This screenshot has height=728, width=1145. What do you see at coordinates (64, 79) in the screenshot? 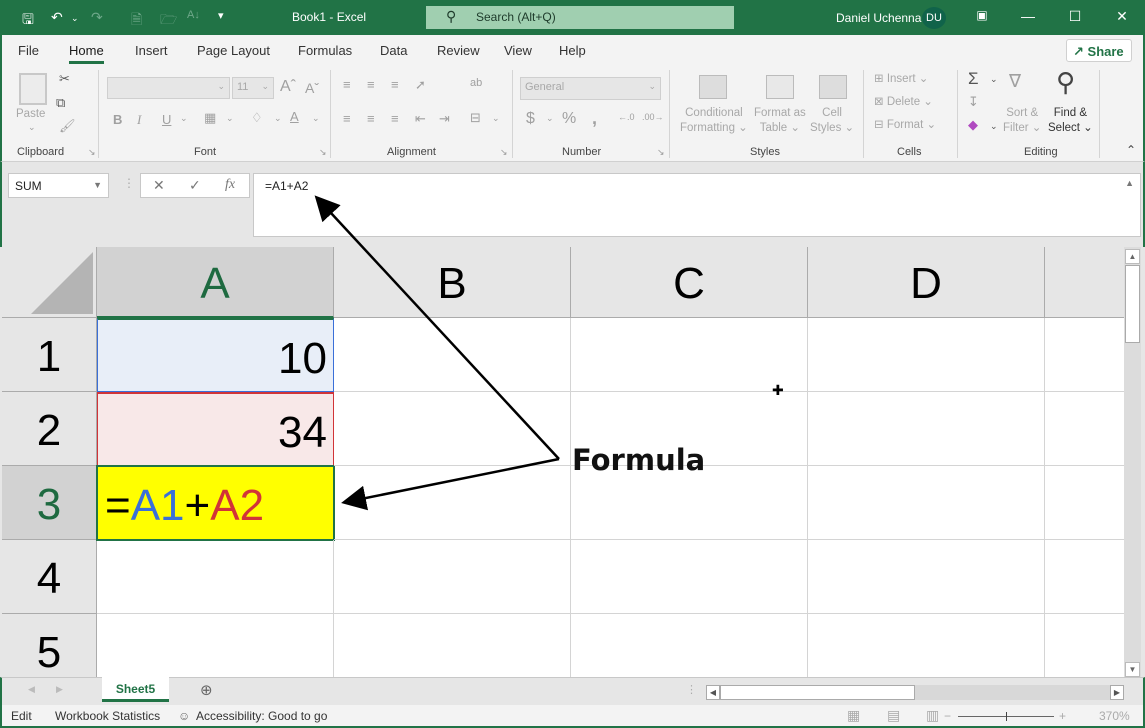
I see `cut-icon: ✂` at bounding box center [64, 79].